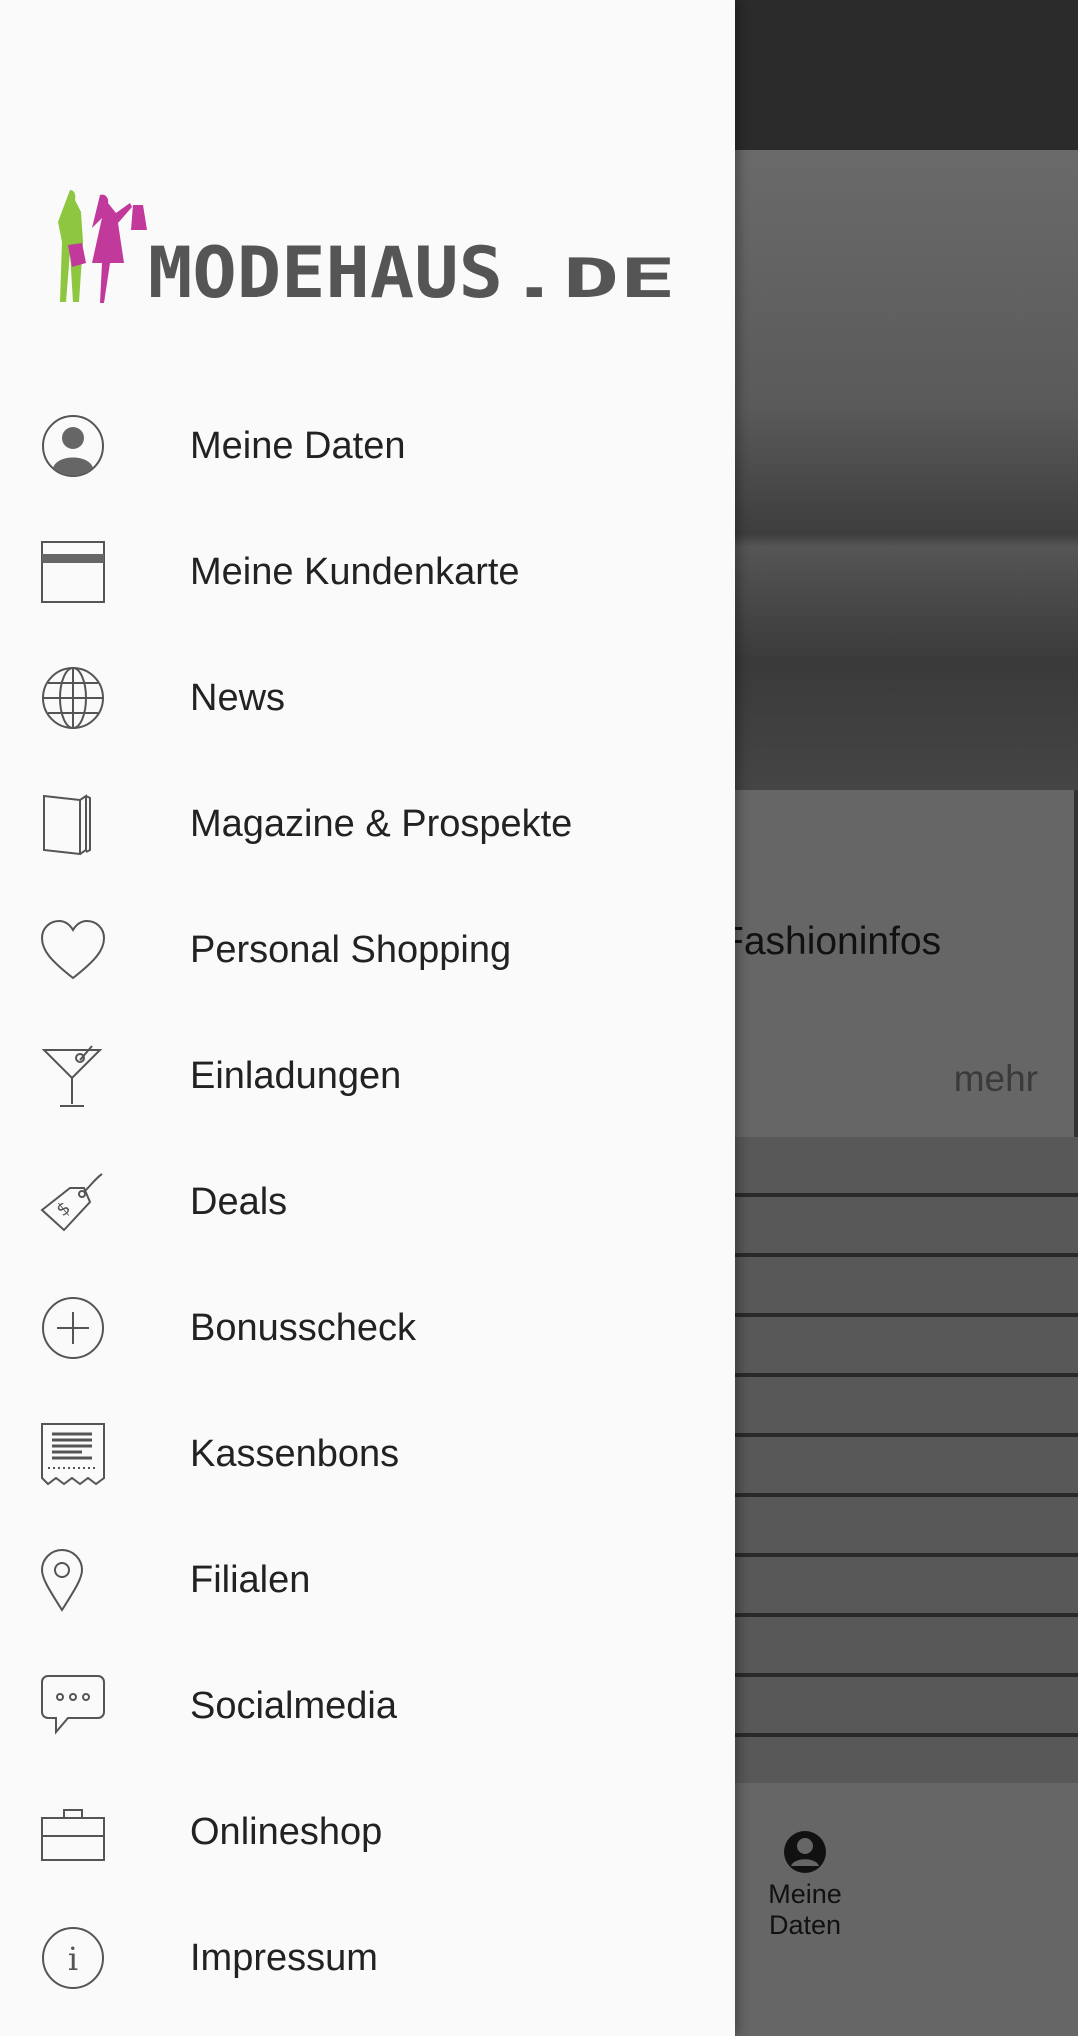 Image resolution: width=1078 pixels, height=2036 pixels. Describe the element at coordinates (303, 1327) in the screenshot. I see `menu-item-label: Bonusscheck` at that location.